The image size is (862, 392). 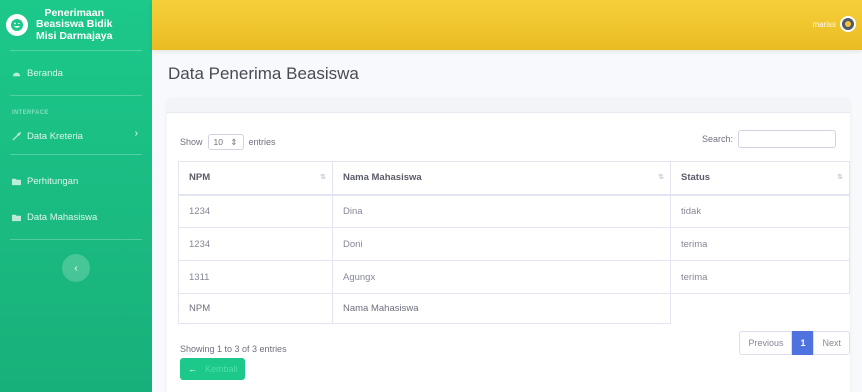 What do you see at coordinates (508, 105) in the screenshot?
I see `card-header` at bounding box center [508, 105].